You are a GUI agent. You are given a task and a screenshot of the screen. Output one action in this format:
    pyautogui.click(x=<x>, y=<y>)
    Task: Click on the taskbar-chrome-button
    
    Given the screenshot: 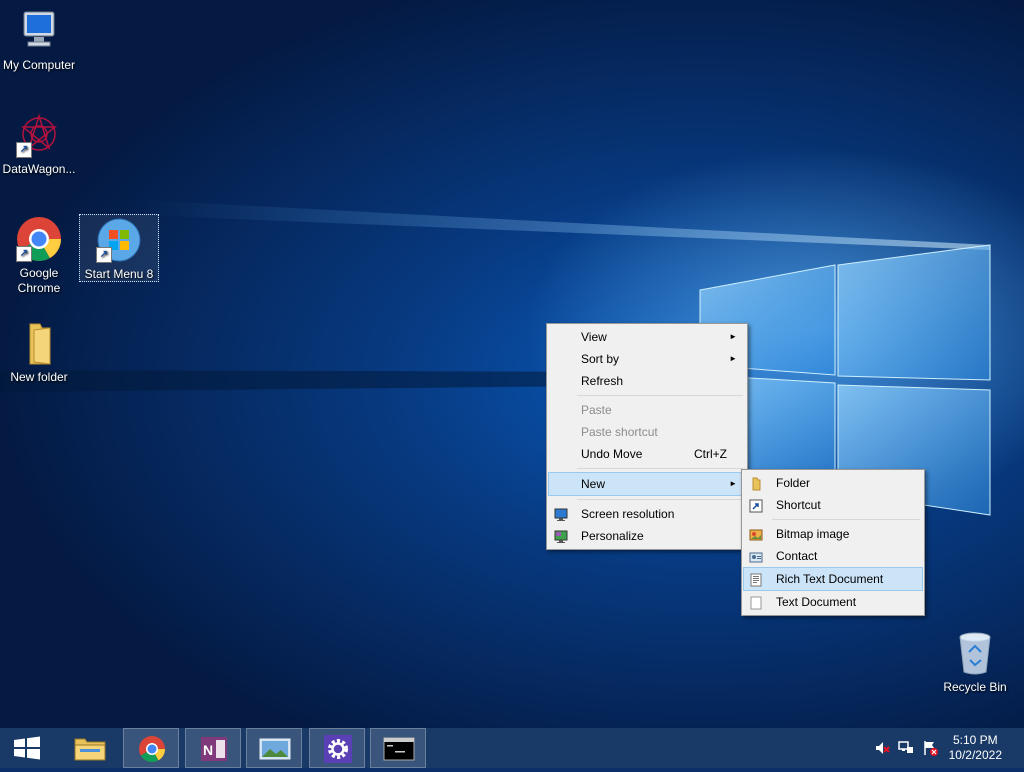 What is the action you would take?
    pyautogui.click(x=151, y=748)
    